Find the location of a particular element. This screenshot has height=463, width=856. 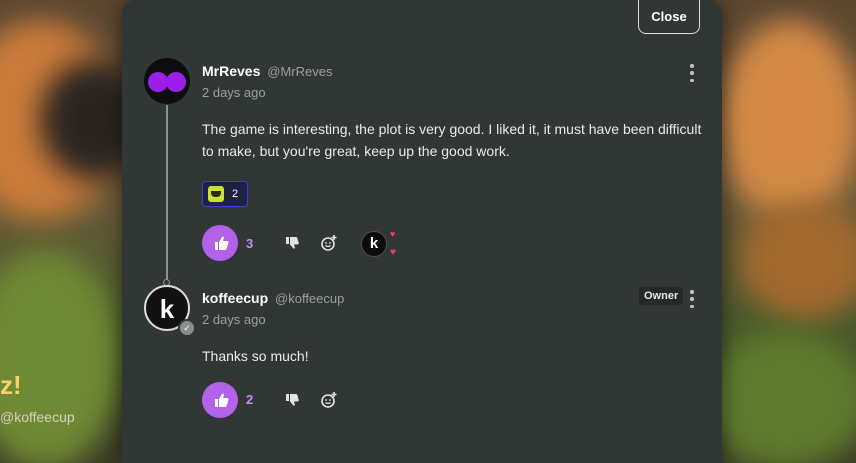

verified-check-icon: ✓ is located at coordinates (187, 328).